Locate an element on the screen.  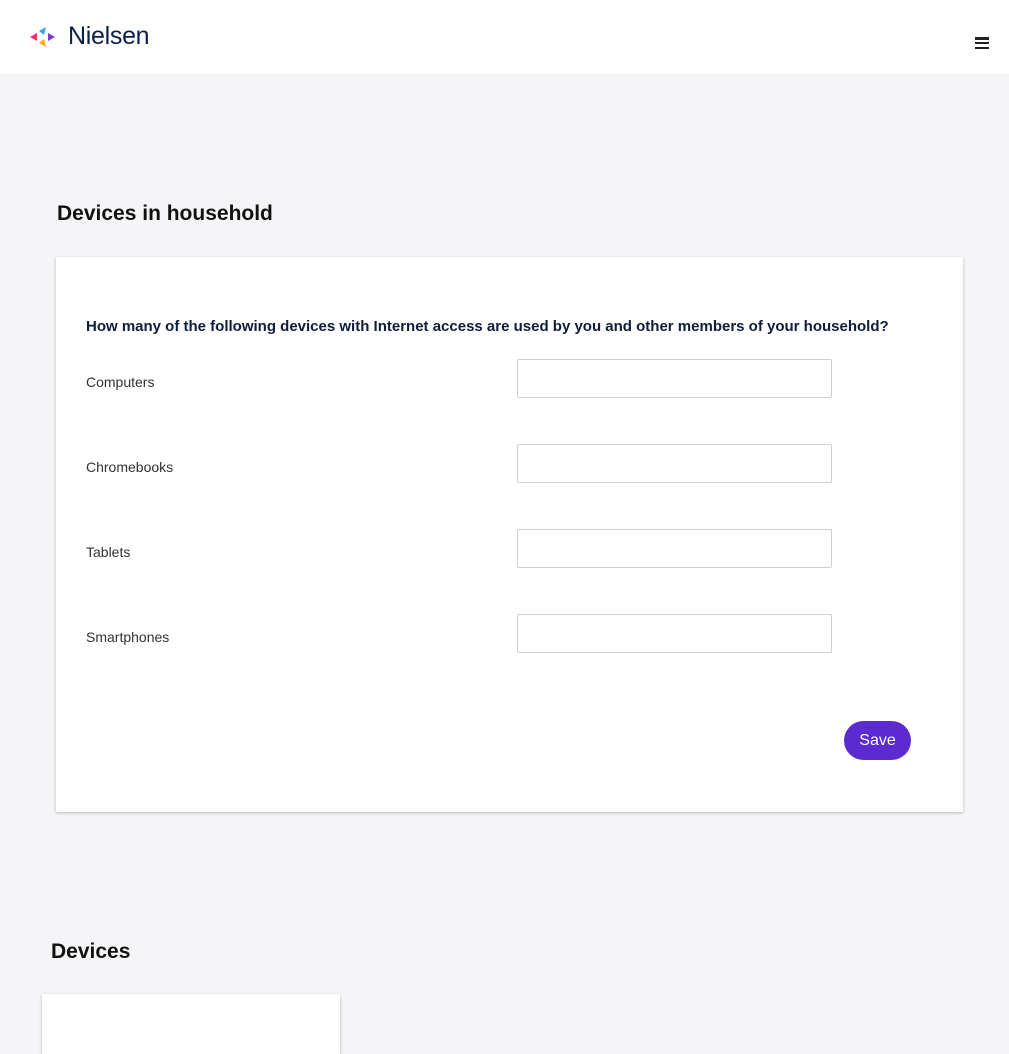
section-title-devices-in-household: Devices in household is located at coordinates (165, 213).